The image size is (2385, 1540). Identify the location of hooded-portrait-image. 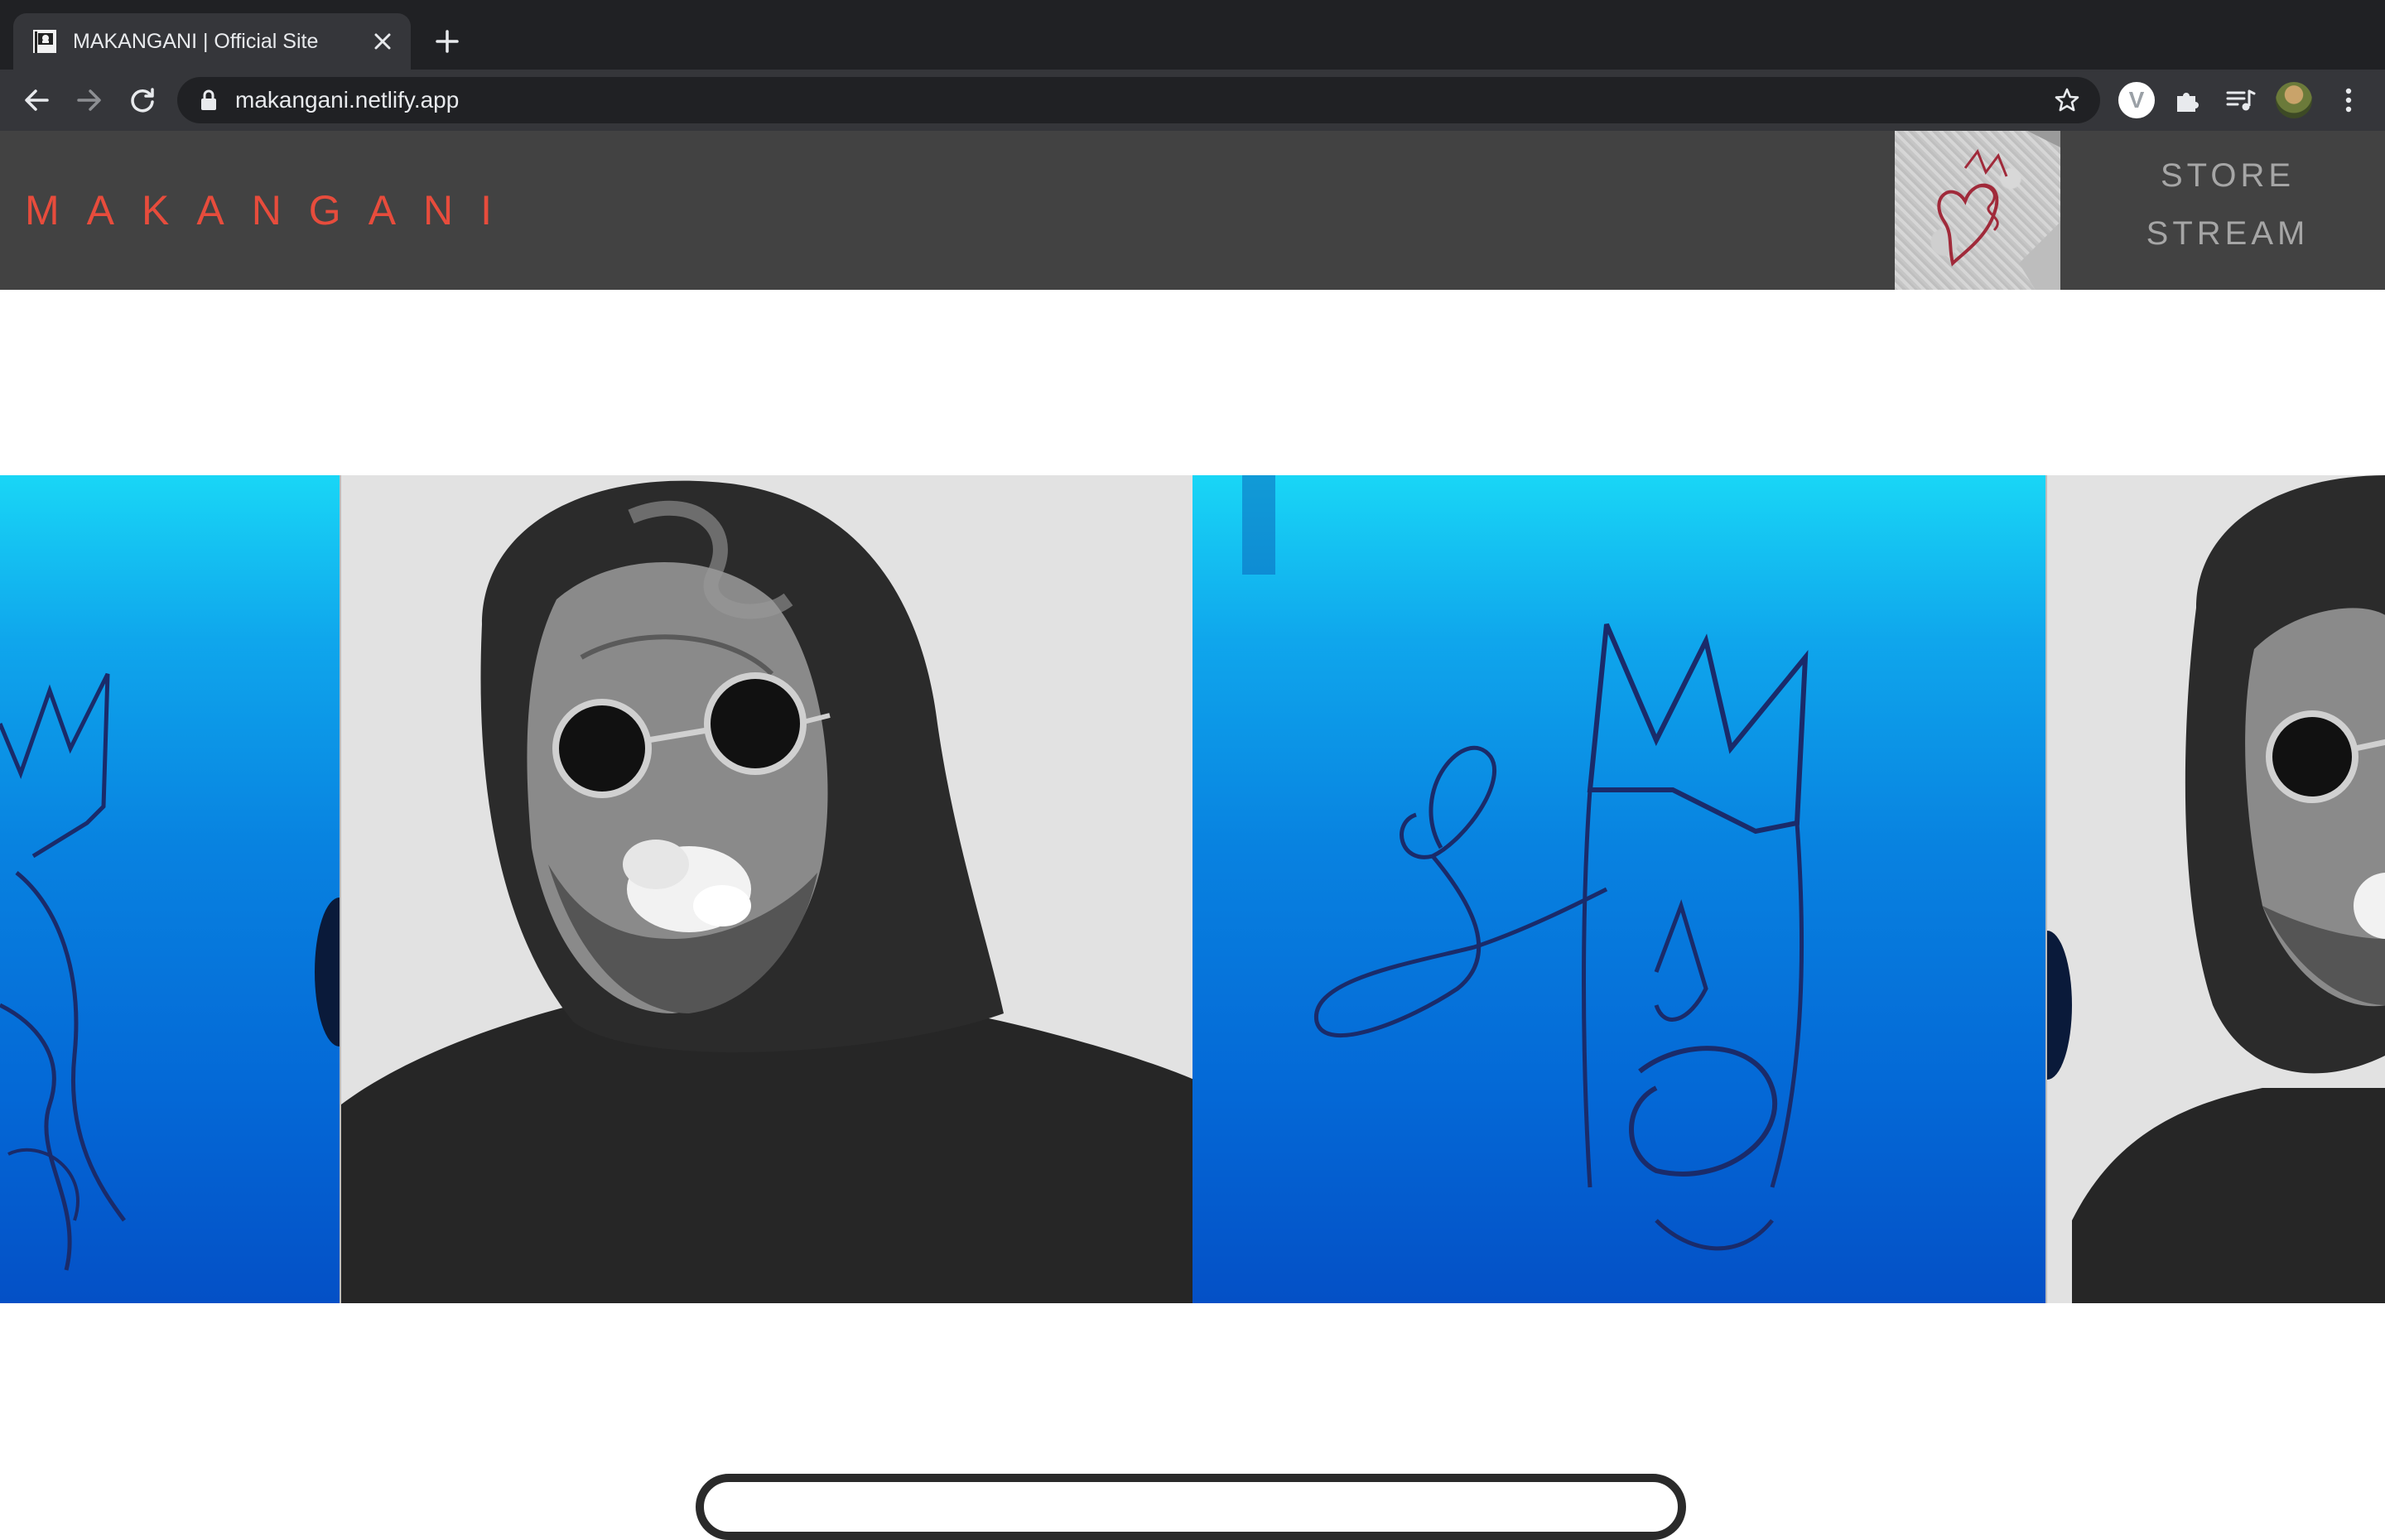
(2216, 889).